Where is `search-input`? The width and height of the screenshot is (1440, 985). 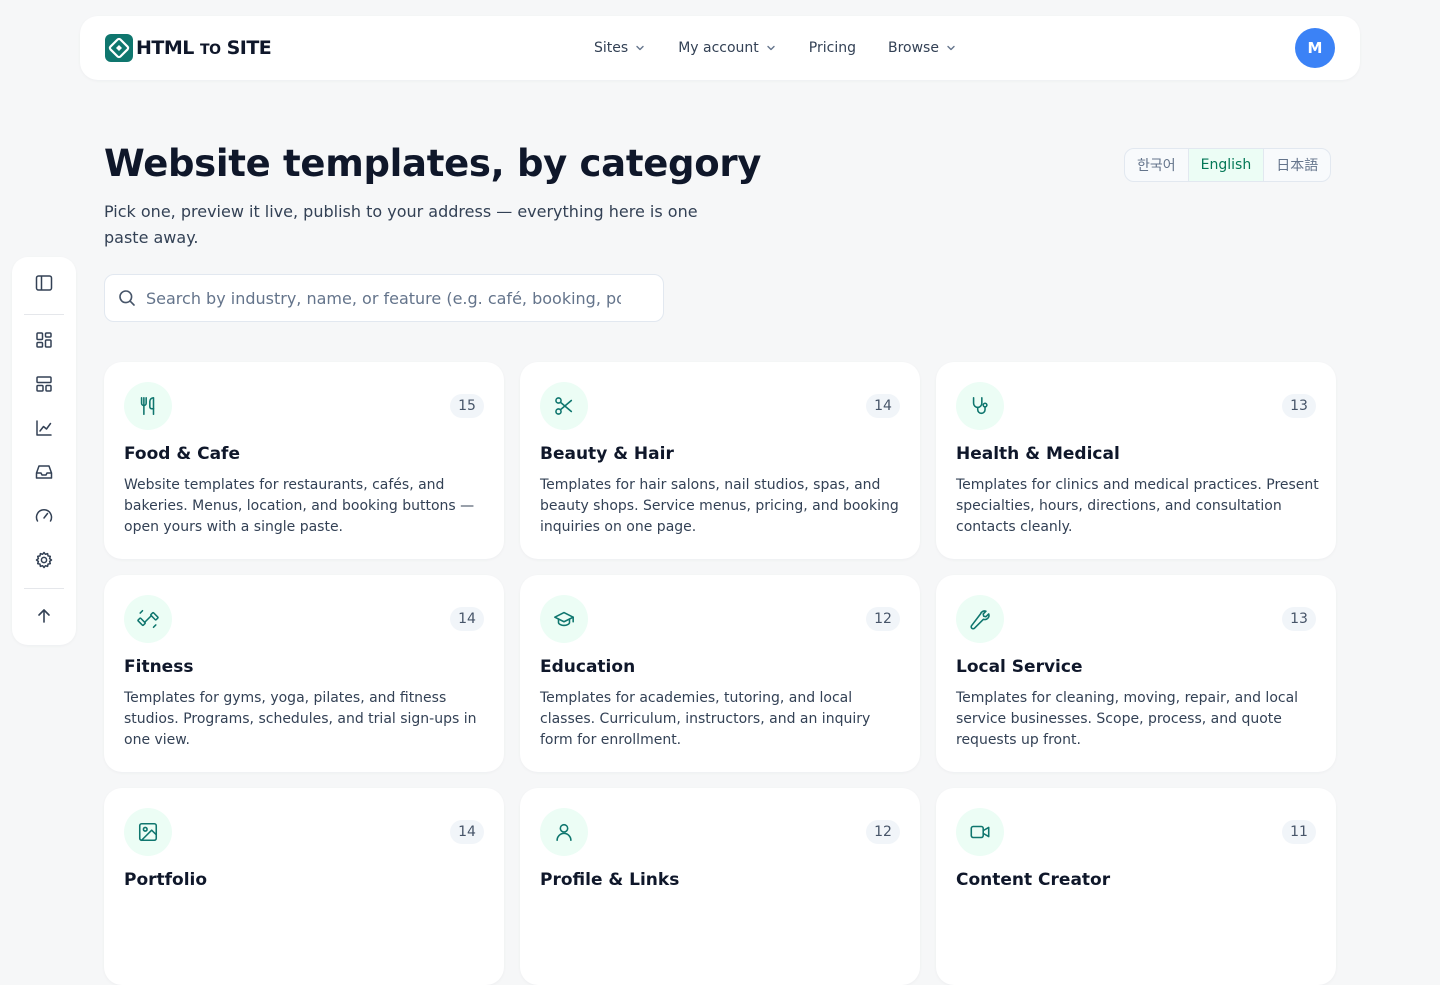
search-input is located at coordinates (383, 298).